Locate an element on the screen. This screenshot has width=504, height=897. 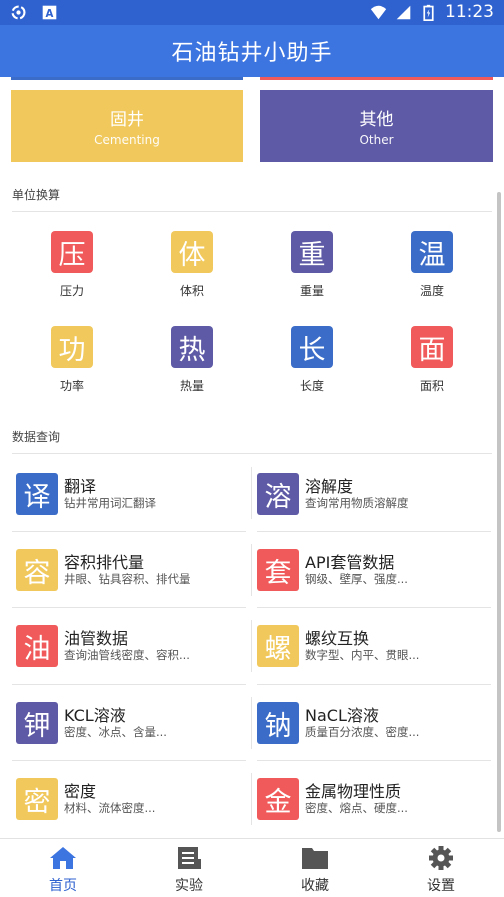
nav-settings: 设置 is located at coordinates (441, 868).